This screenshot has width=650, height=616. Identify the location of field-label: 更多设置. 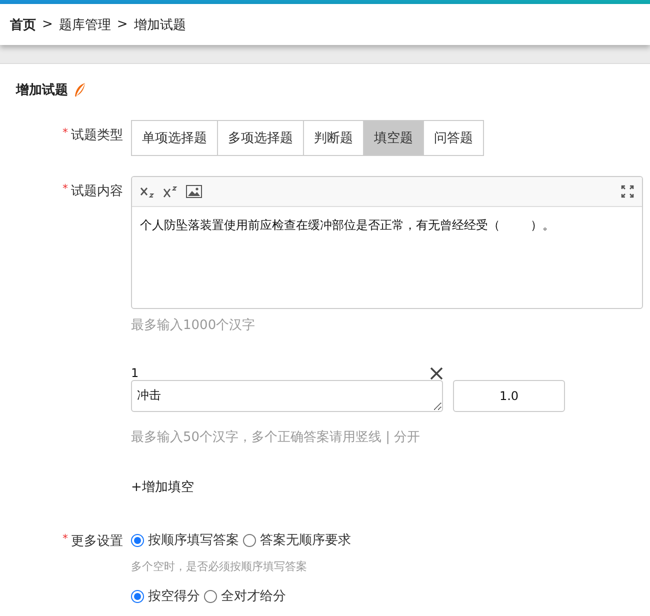
(97, 541).